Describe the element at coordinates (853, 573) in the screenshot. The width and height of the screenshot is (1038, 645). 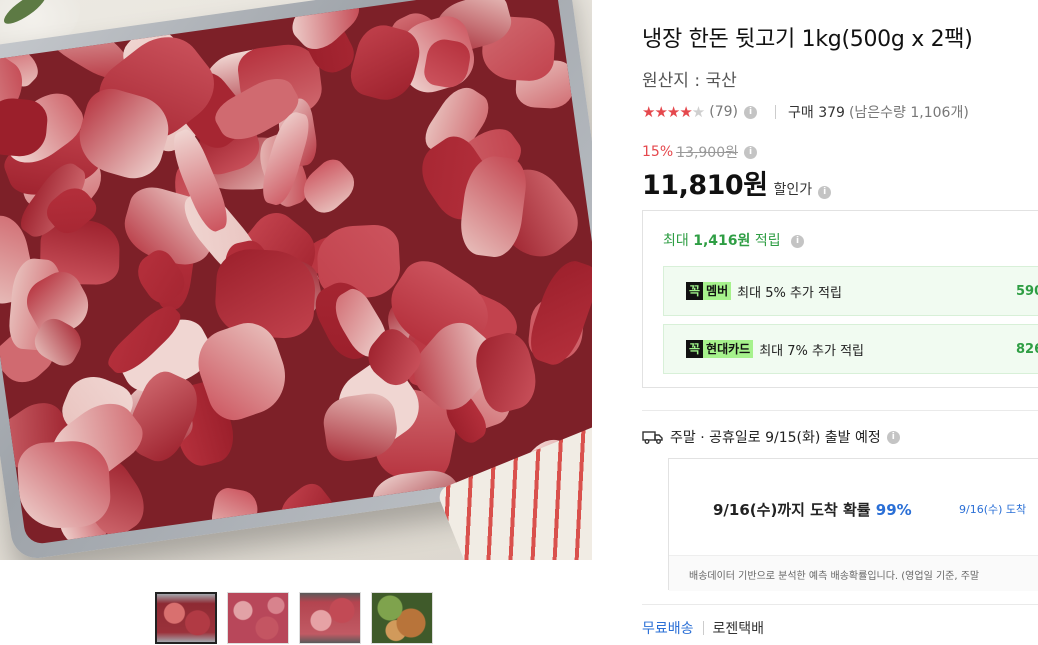
I see `arrival-note: 배송데이터 기반으로 분석한 예측 배송확률입니다. (영업일 기준, 주말` at that location.